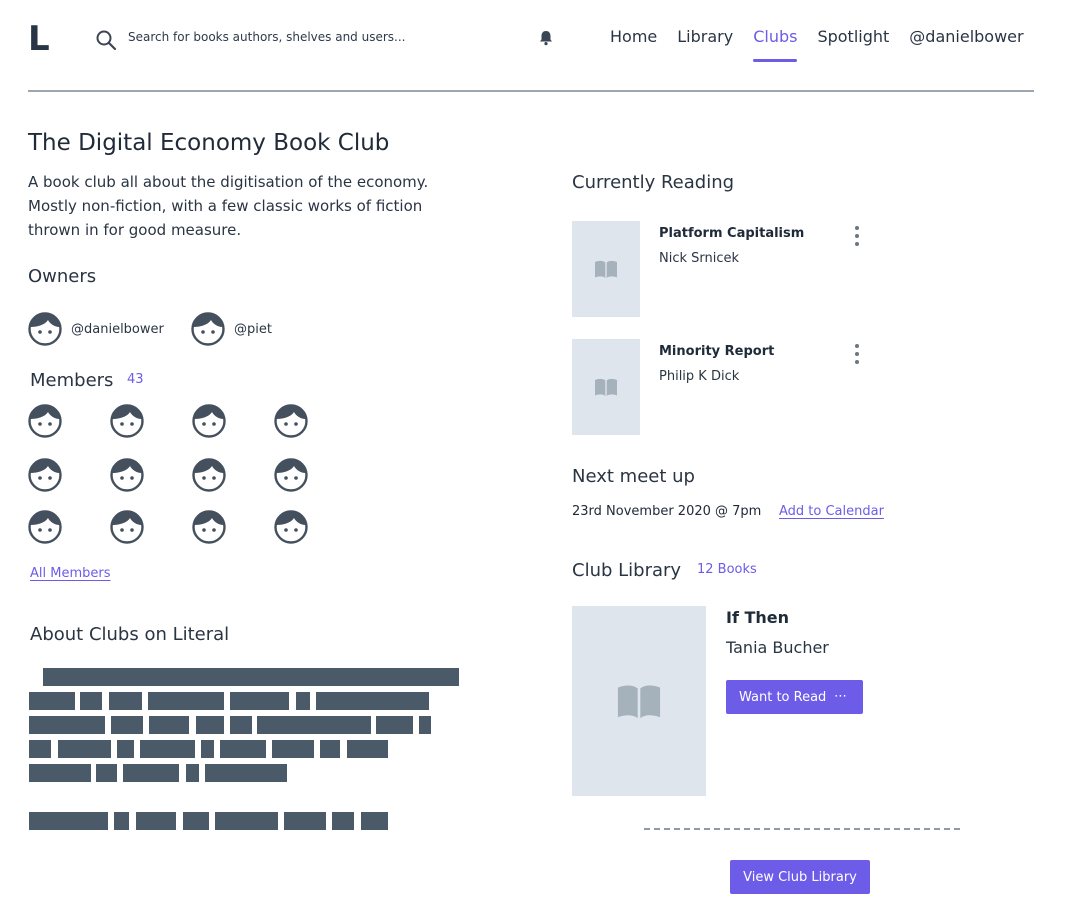 Image resolution: width=1080 pixels, height=924 pixels. I want to click on owner-item: @danielbower, so click(96, 329).